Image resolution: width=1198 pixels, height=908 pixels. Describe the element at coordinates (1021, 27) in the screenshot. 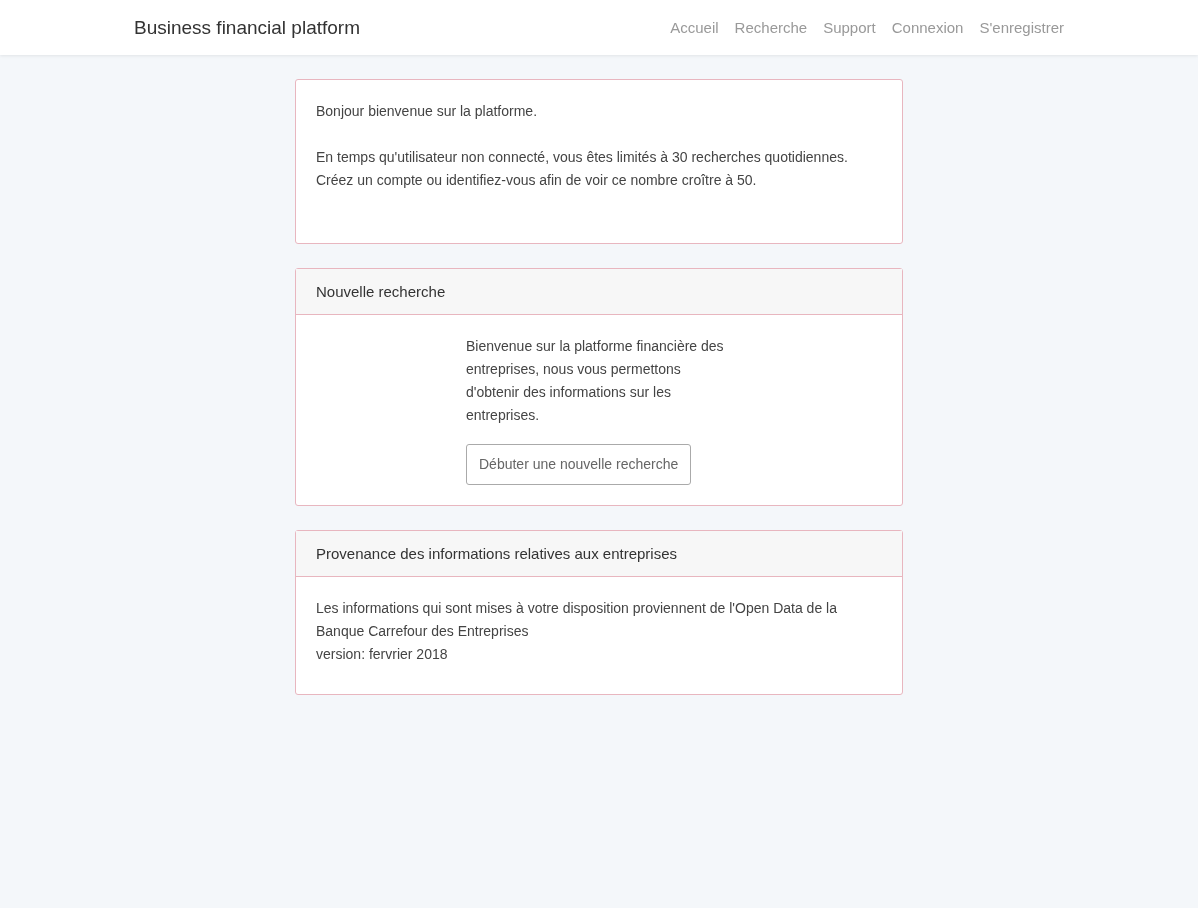

I see `nav-link: S'enregistrer` at that location.